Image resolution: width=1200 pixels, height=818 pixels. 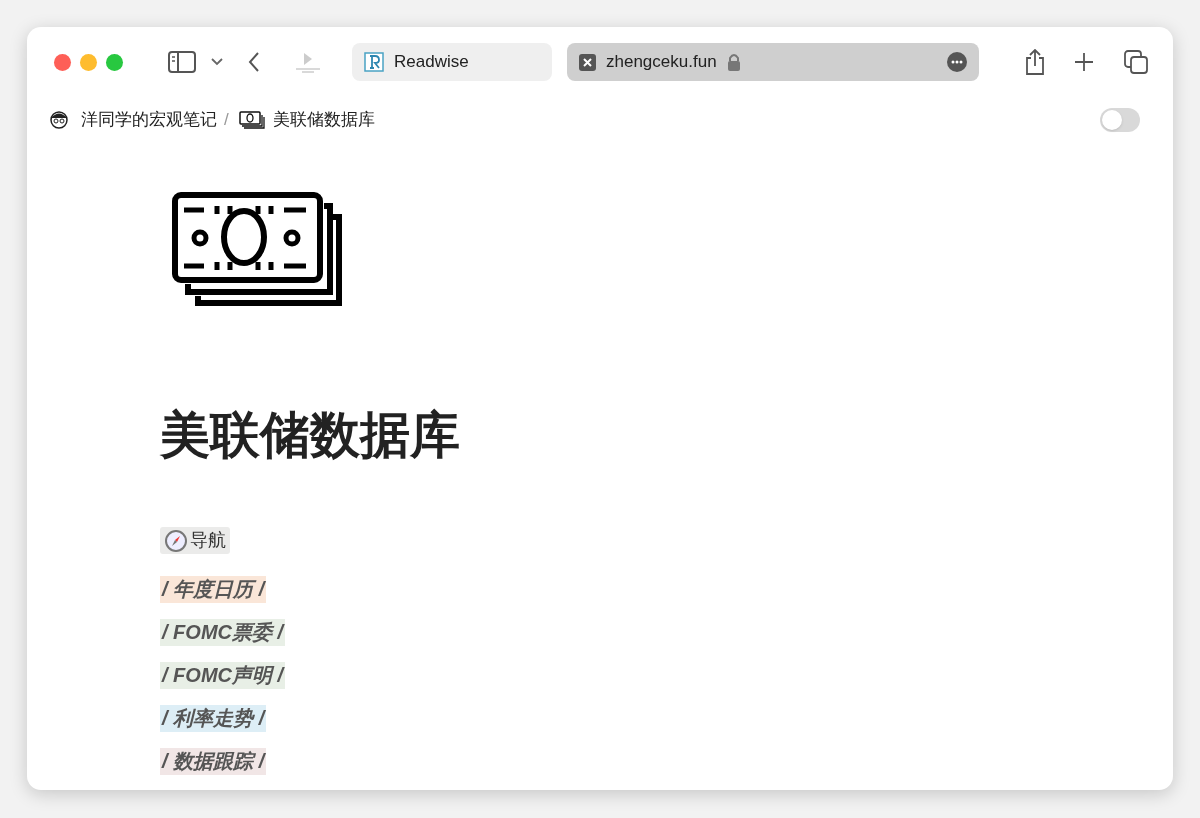 I want to click on navigation-tag: 导航, so click(x=195, y=540).